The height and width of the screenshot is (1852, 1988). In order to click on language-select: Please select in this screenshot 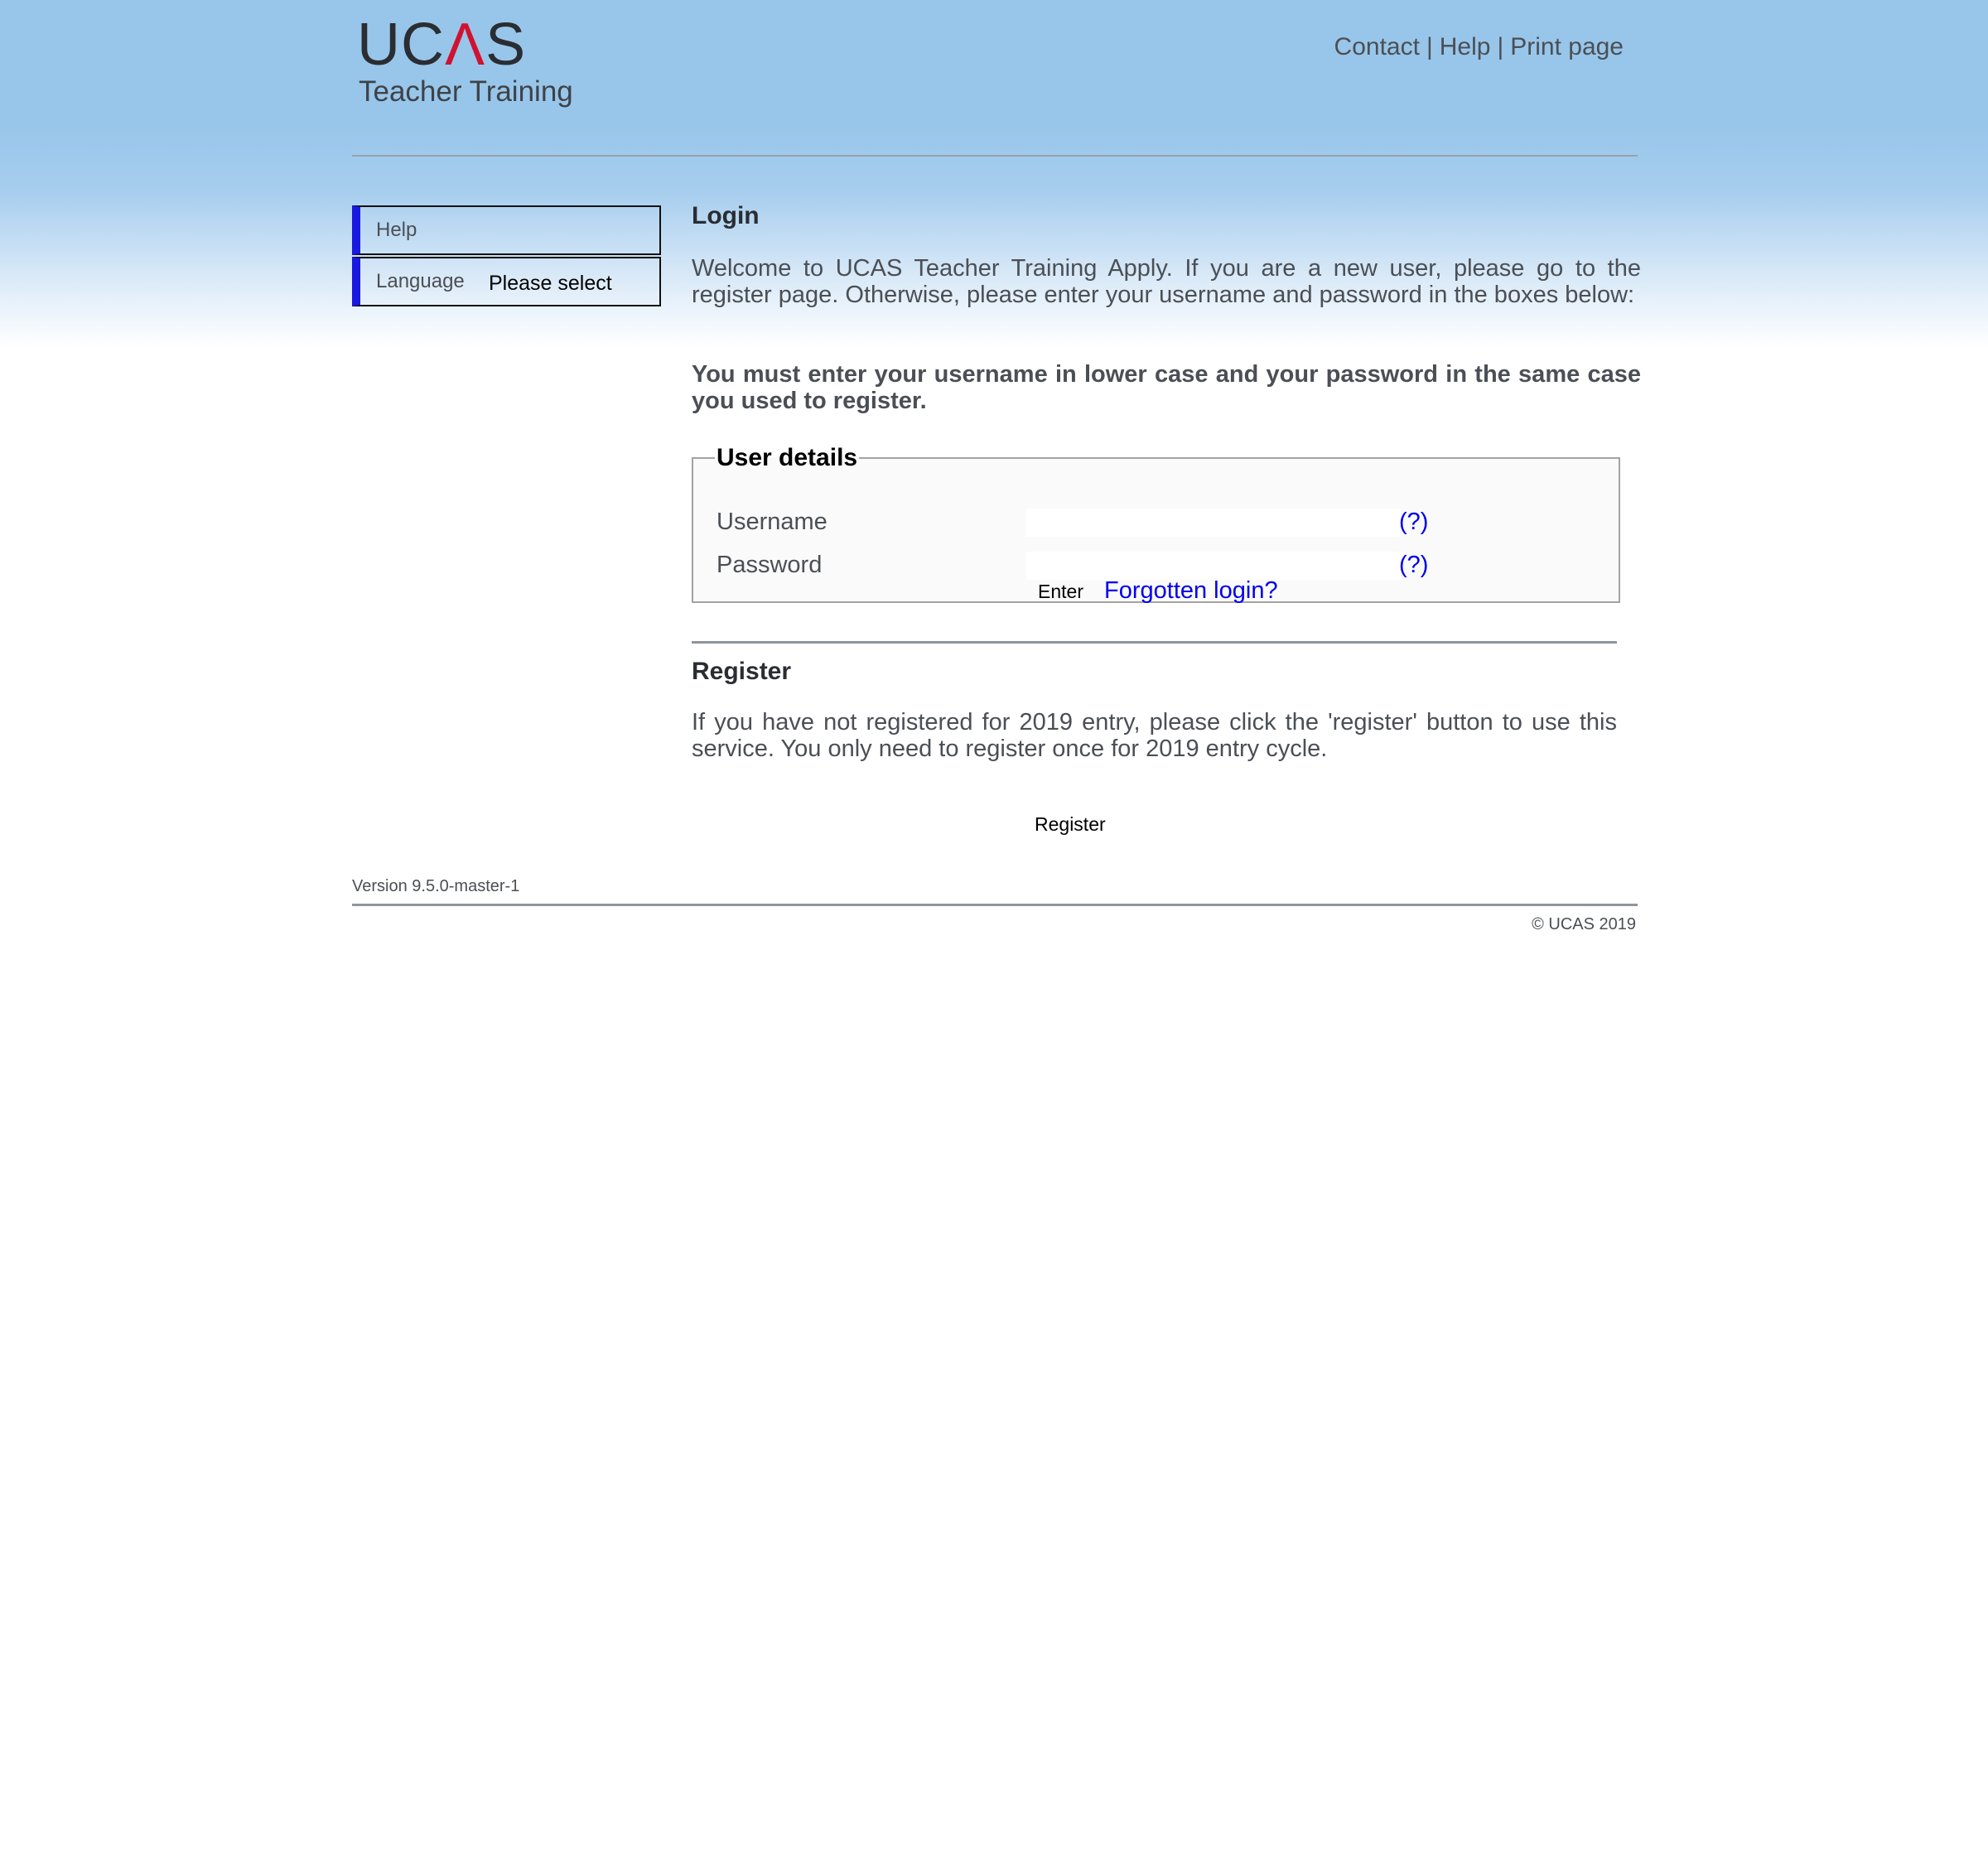, I will do `click(550, 284)`.